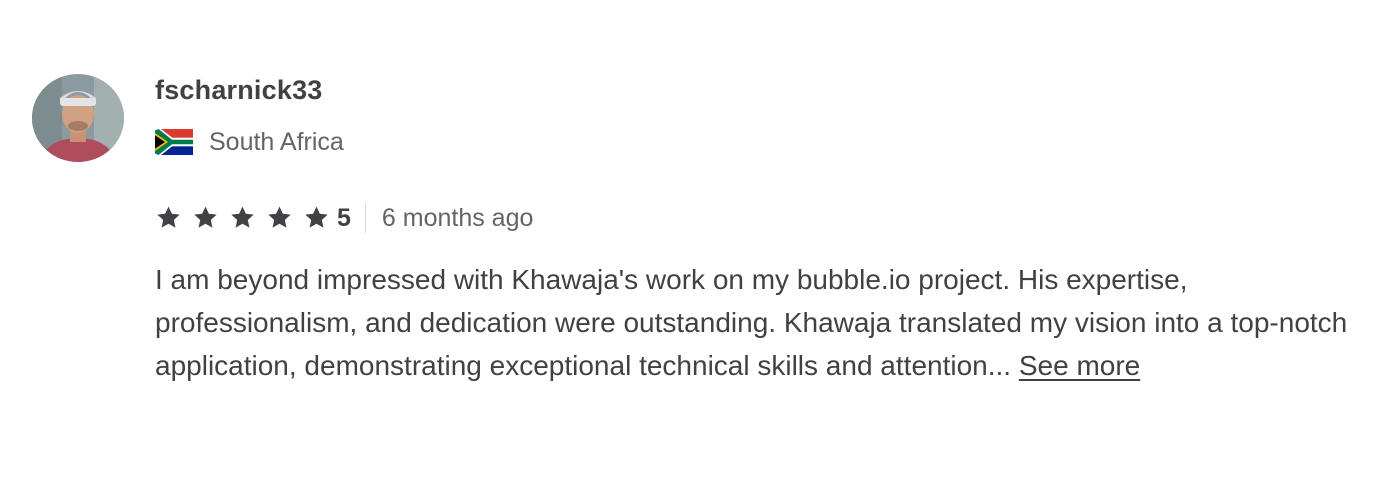  What do you see at coordinates (276, 142) in the screenshot?
I see `reviewer-country: South Africa` at bounding box center [276, 142].